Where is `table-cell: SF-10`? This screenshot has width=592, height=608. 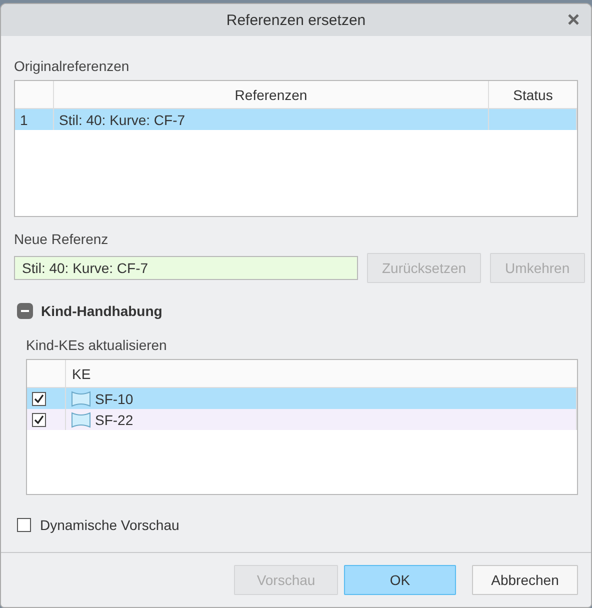 table-cell: SF-10 is located at coordinates (321, 398).